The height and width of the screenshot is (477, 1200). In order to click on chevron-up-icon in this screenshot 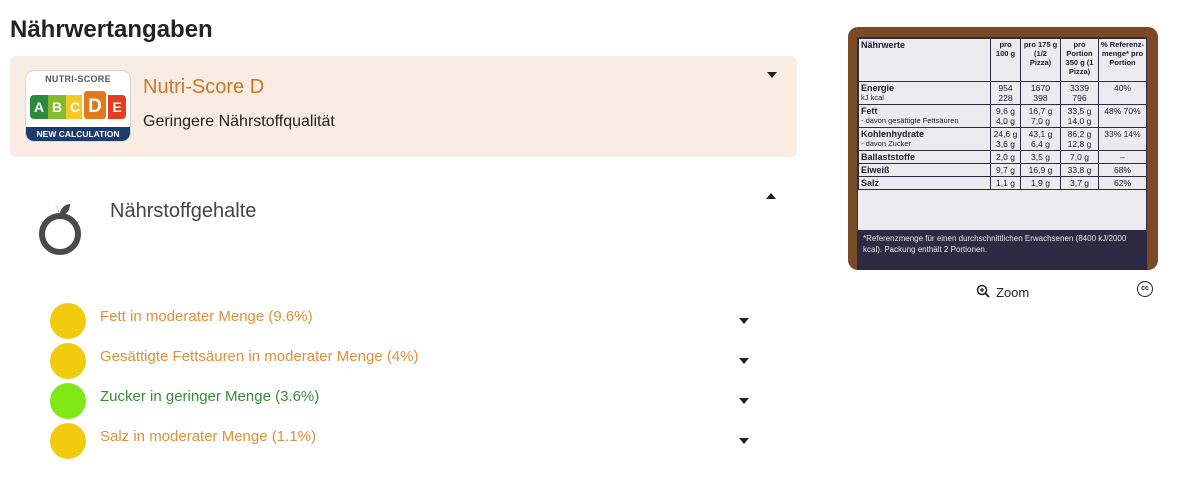, I will do `click(771, 196)`.